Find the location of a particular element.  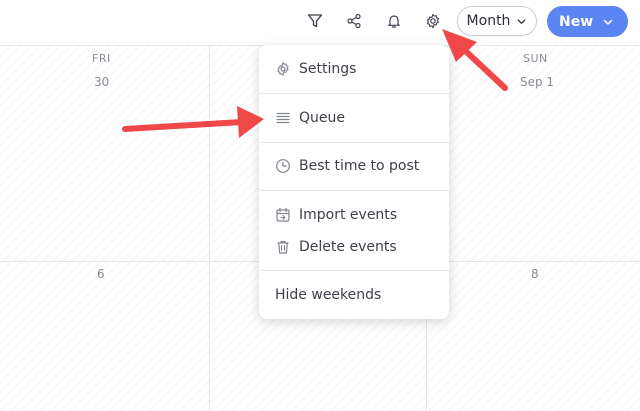

arrow-to-queue-item is located at coordinates (193, 122).